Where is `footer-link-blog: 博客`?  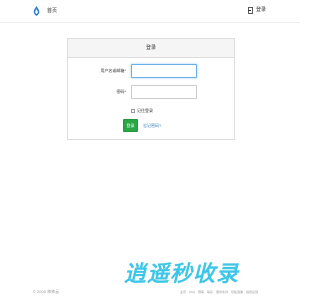 footer-link-blog: 博客 is located at coordinates (201, 292).